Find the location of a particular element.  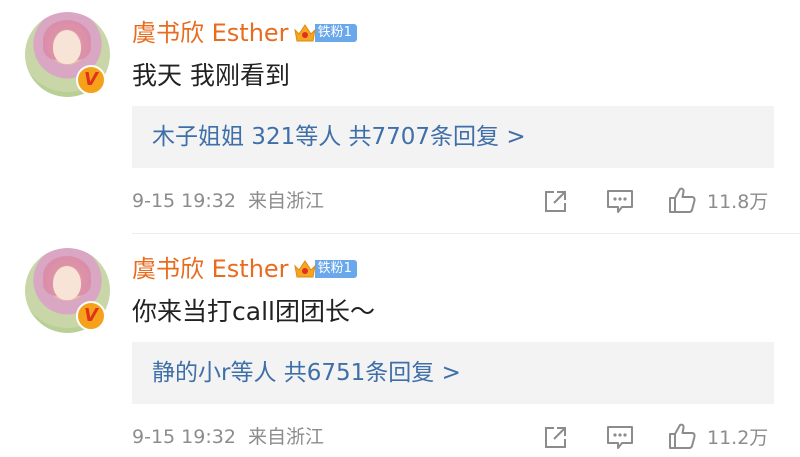

like-button: 11.8万 is located at coordinates (717, 200).